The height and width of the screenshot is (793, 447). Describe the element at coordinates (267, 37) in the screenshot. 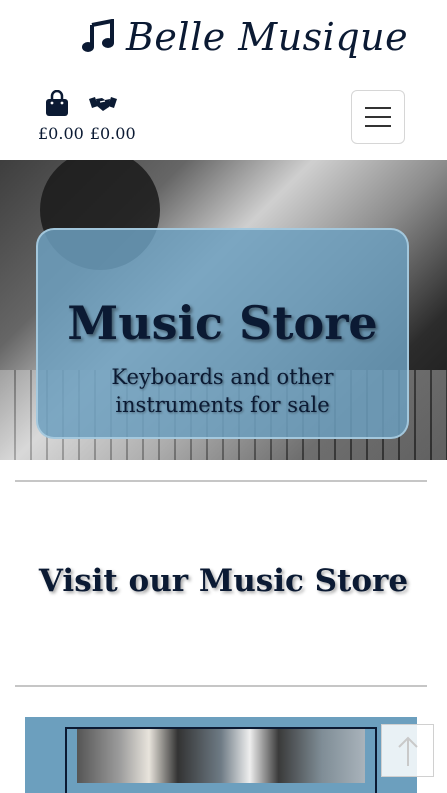

I see `brand-name: Belle Musique` at that location.